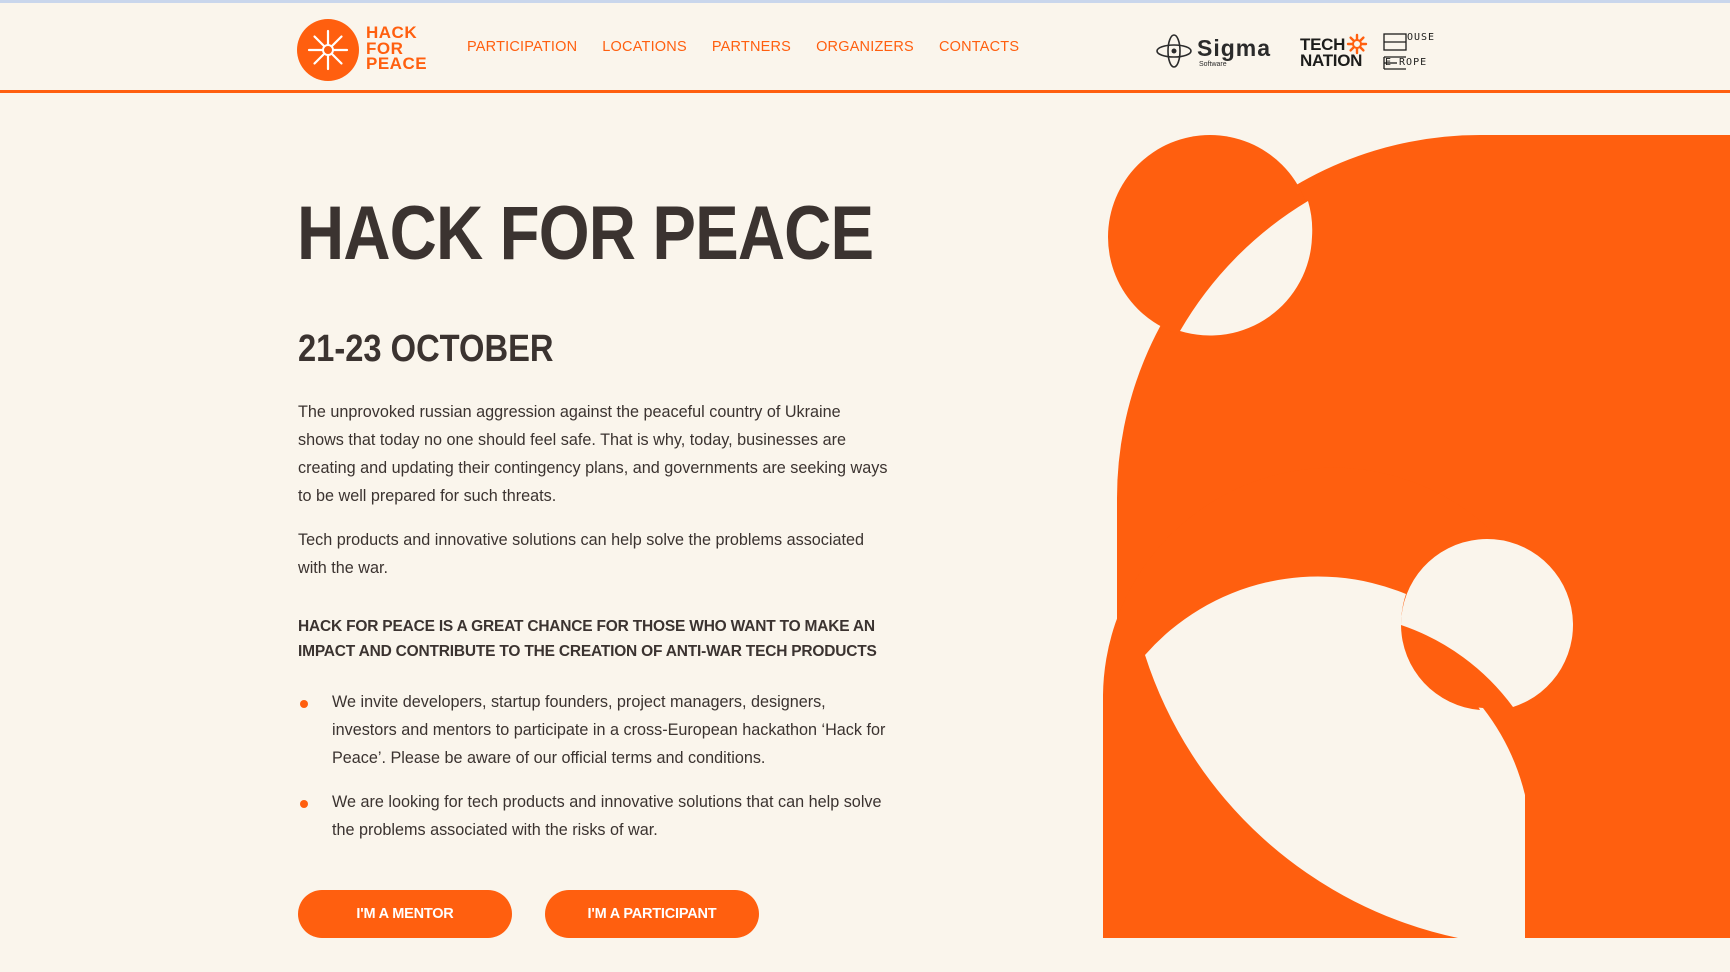 The image size is (1730, 972). Describe the element at coordinates (1357, 44) in the screenshot. I see `tech-nation-sun-icon` at that location.